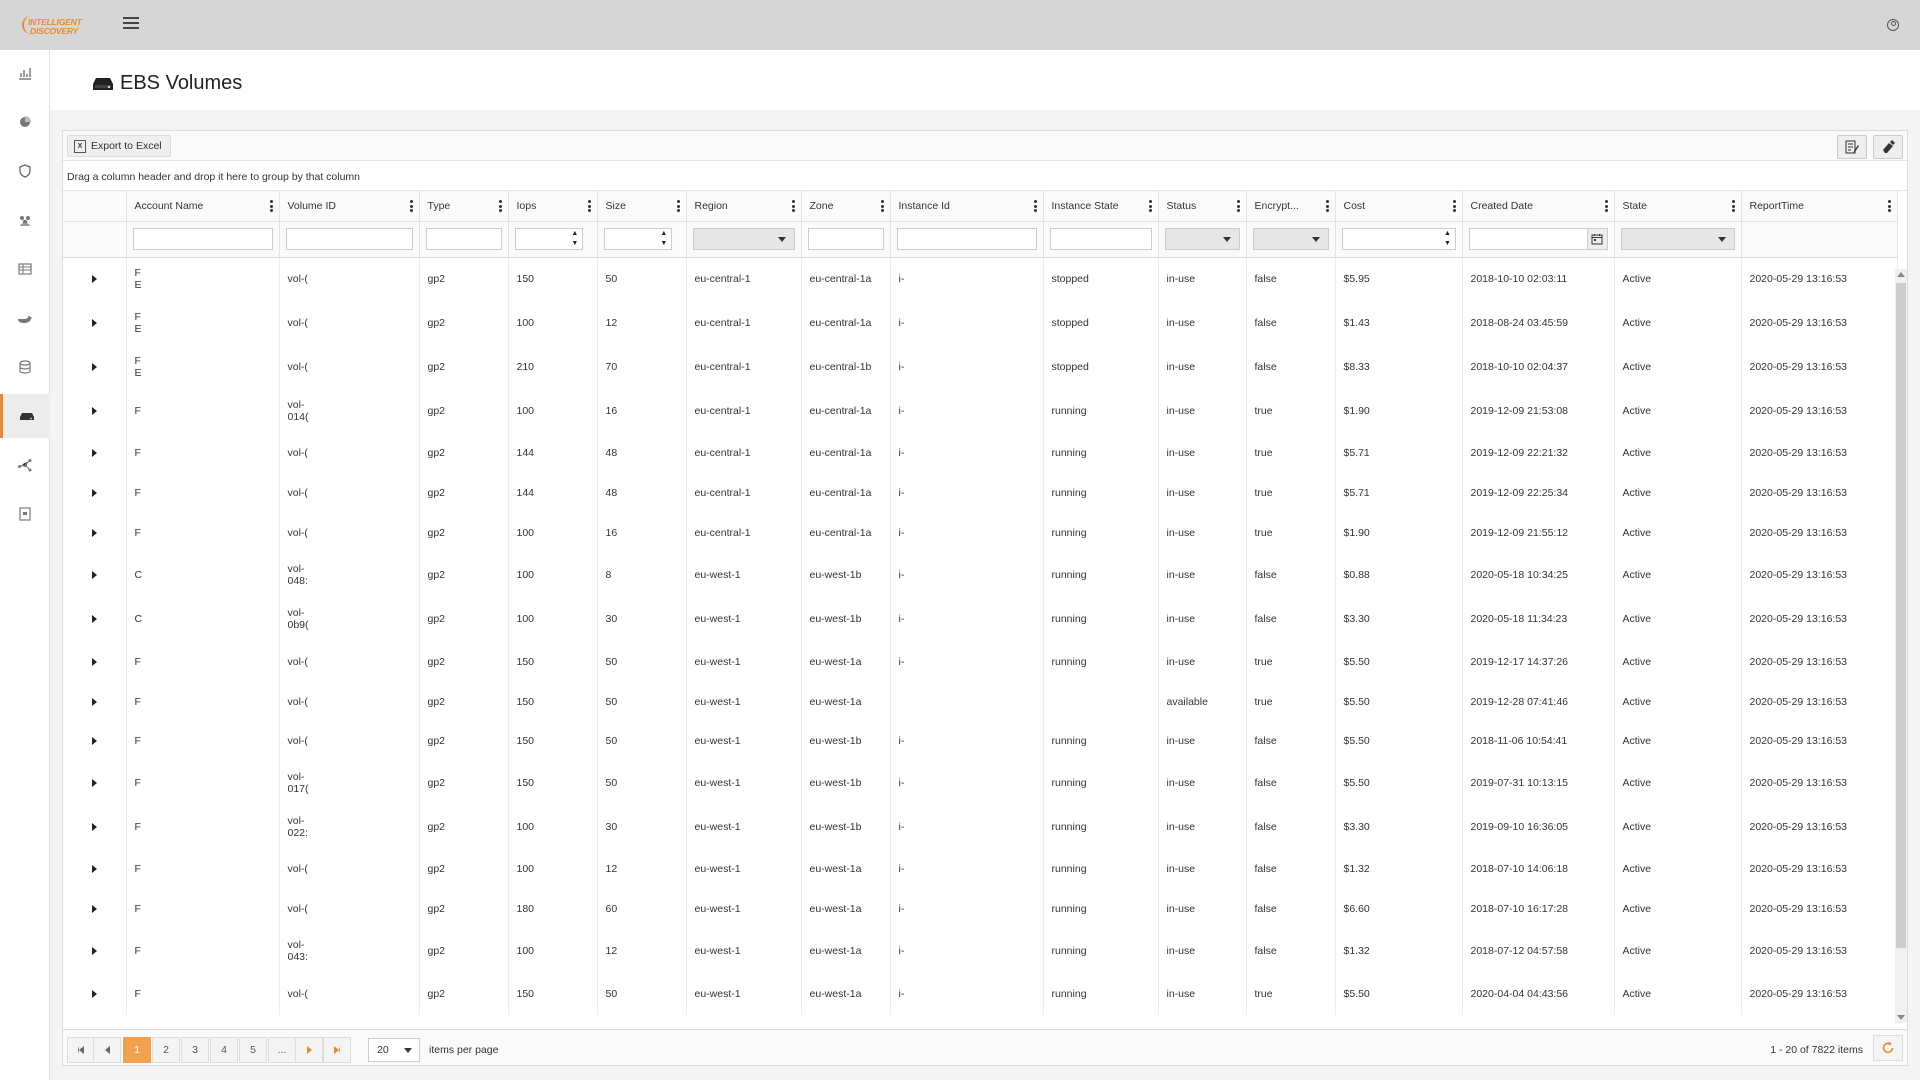 Image resolution: width=1920 pixels, height=1080 pixels. What do you see at coordinates (25, 465) in the screenshot?
I see `sidebar-item-network` at bounding box center [25, 465].